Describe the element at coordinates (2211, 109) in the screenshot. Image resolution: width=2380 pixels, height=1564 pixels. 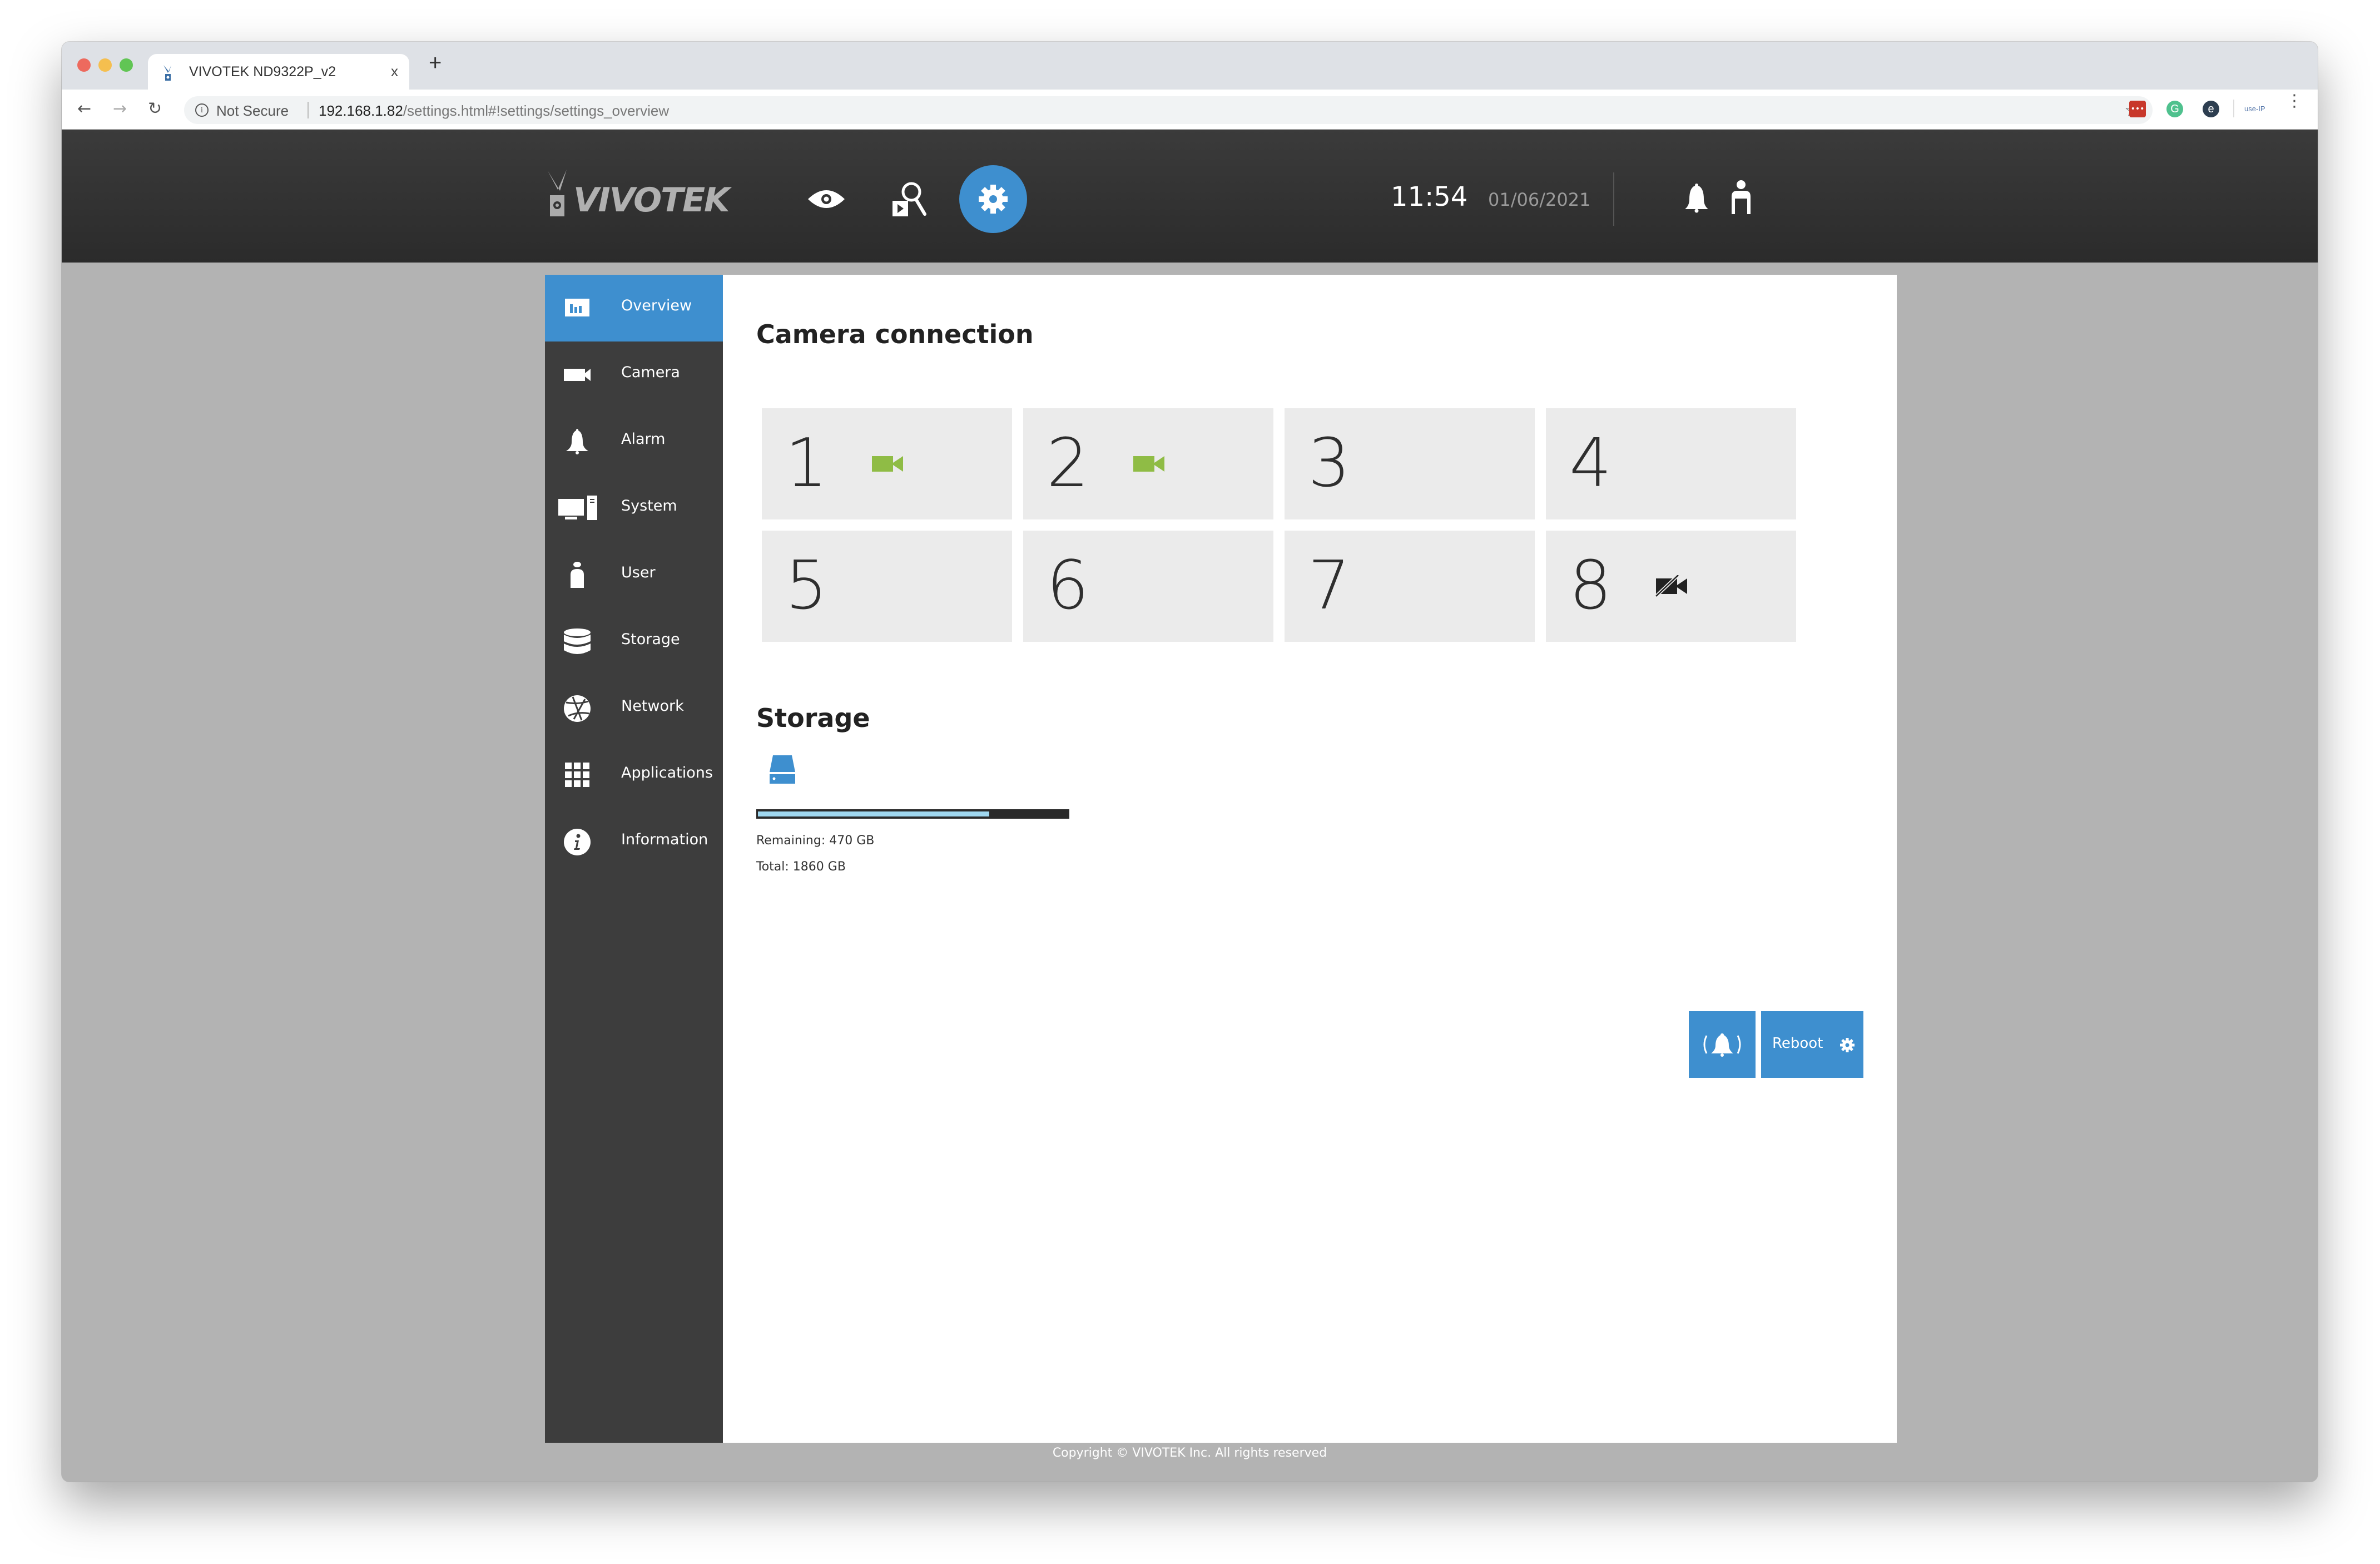
I see `e-extension-icon: e` at that location.